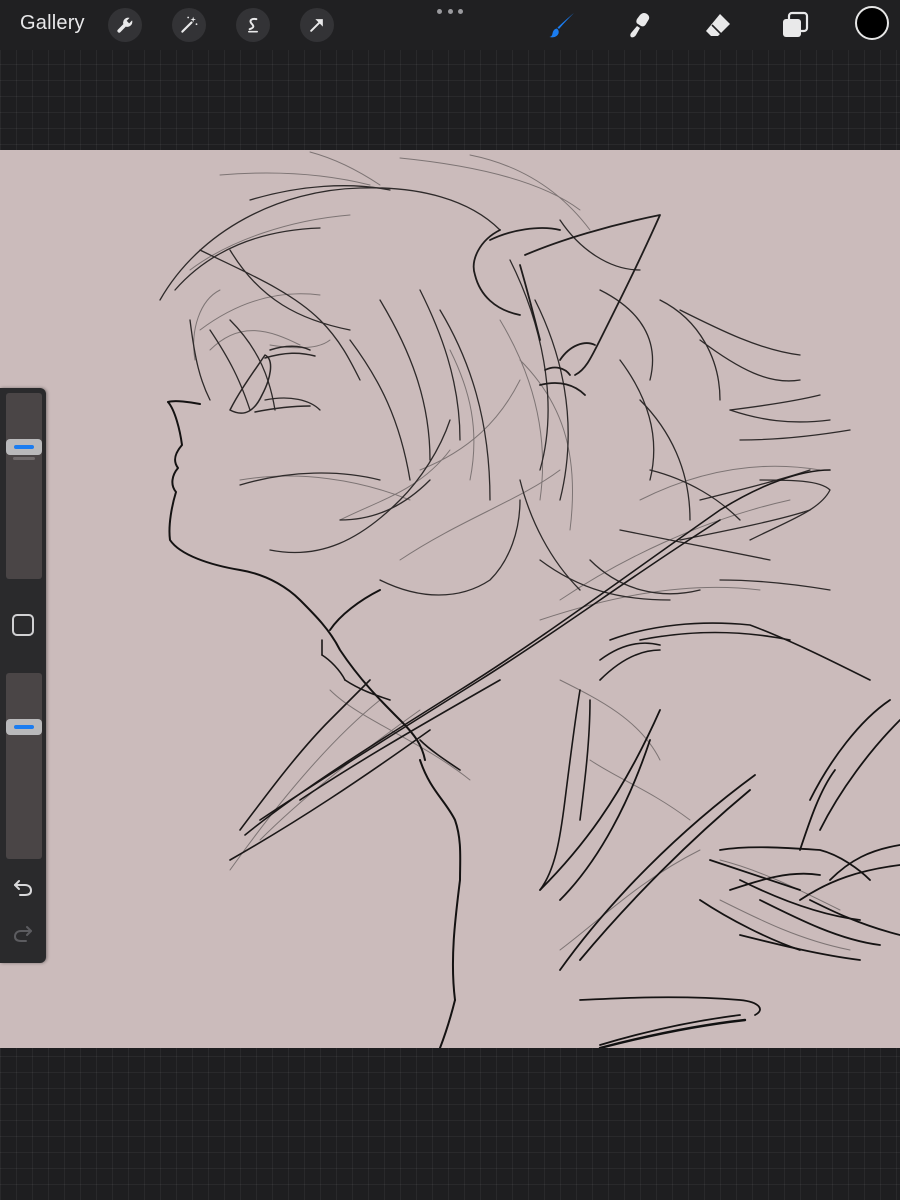  I want to click on smudge-icon, so click(640, 25).